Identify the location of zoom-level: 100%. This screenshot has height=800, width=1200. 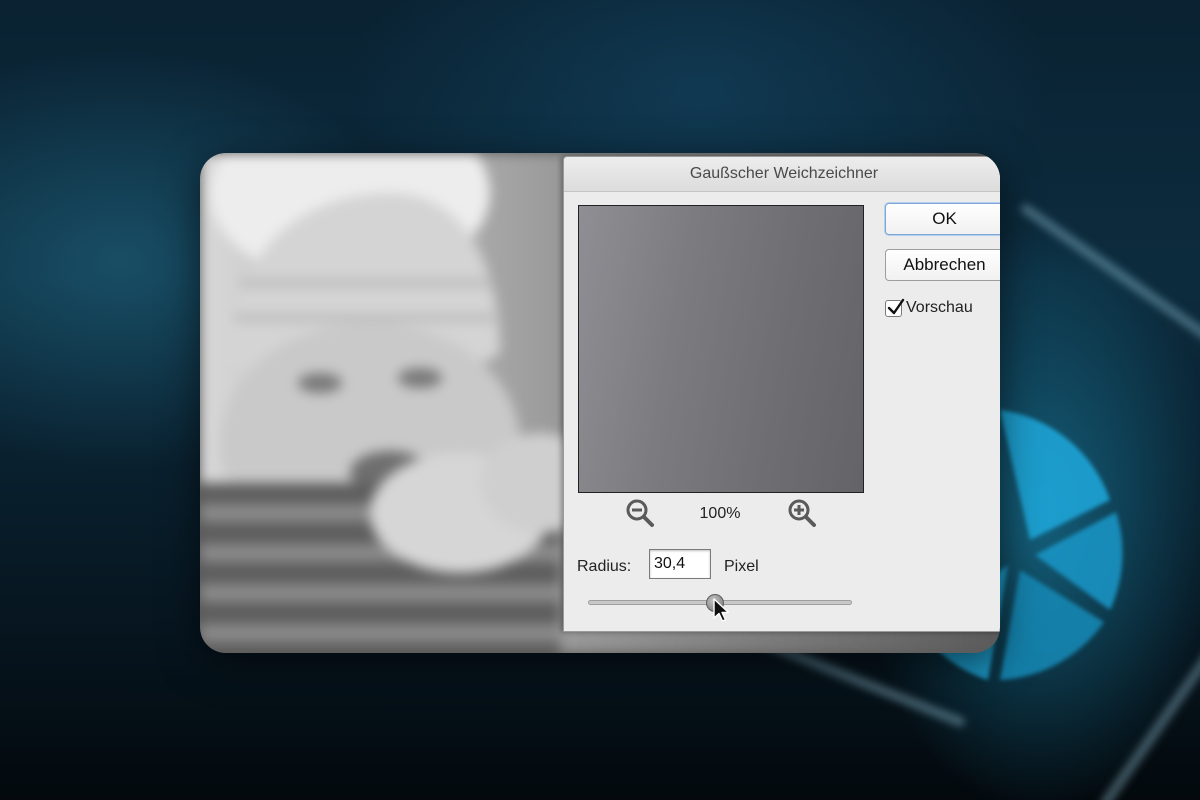
(720, 513).